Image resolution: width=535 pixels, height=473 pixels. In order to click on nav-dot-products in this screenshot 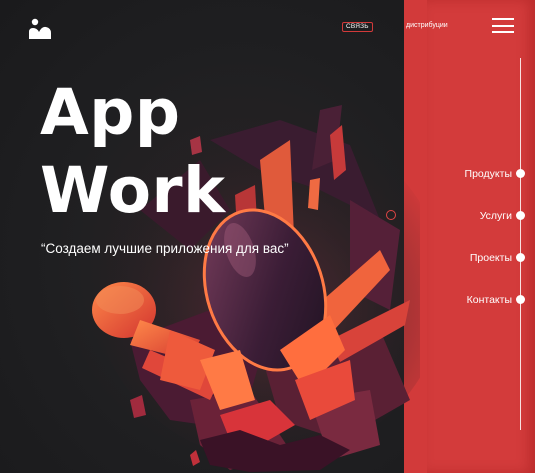, I will do `click(520, 173)`.